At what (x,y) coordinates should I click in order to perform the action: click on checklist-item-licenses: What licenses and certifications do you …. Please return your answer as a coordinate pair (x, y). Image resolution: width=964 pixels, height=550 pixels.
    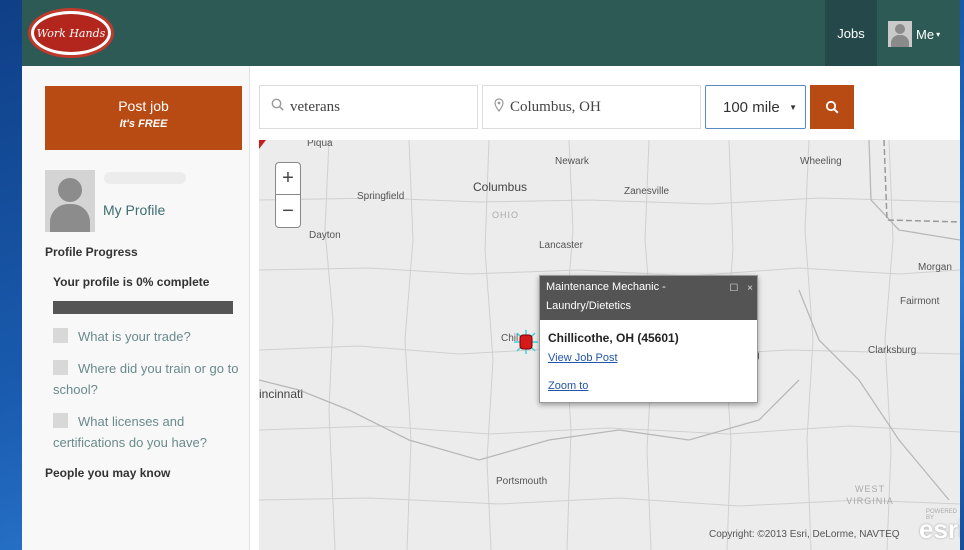
    Looking at the image, I should click on (146, 432).